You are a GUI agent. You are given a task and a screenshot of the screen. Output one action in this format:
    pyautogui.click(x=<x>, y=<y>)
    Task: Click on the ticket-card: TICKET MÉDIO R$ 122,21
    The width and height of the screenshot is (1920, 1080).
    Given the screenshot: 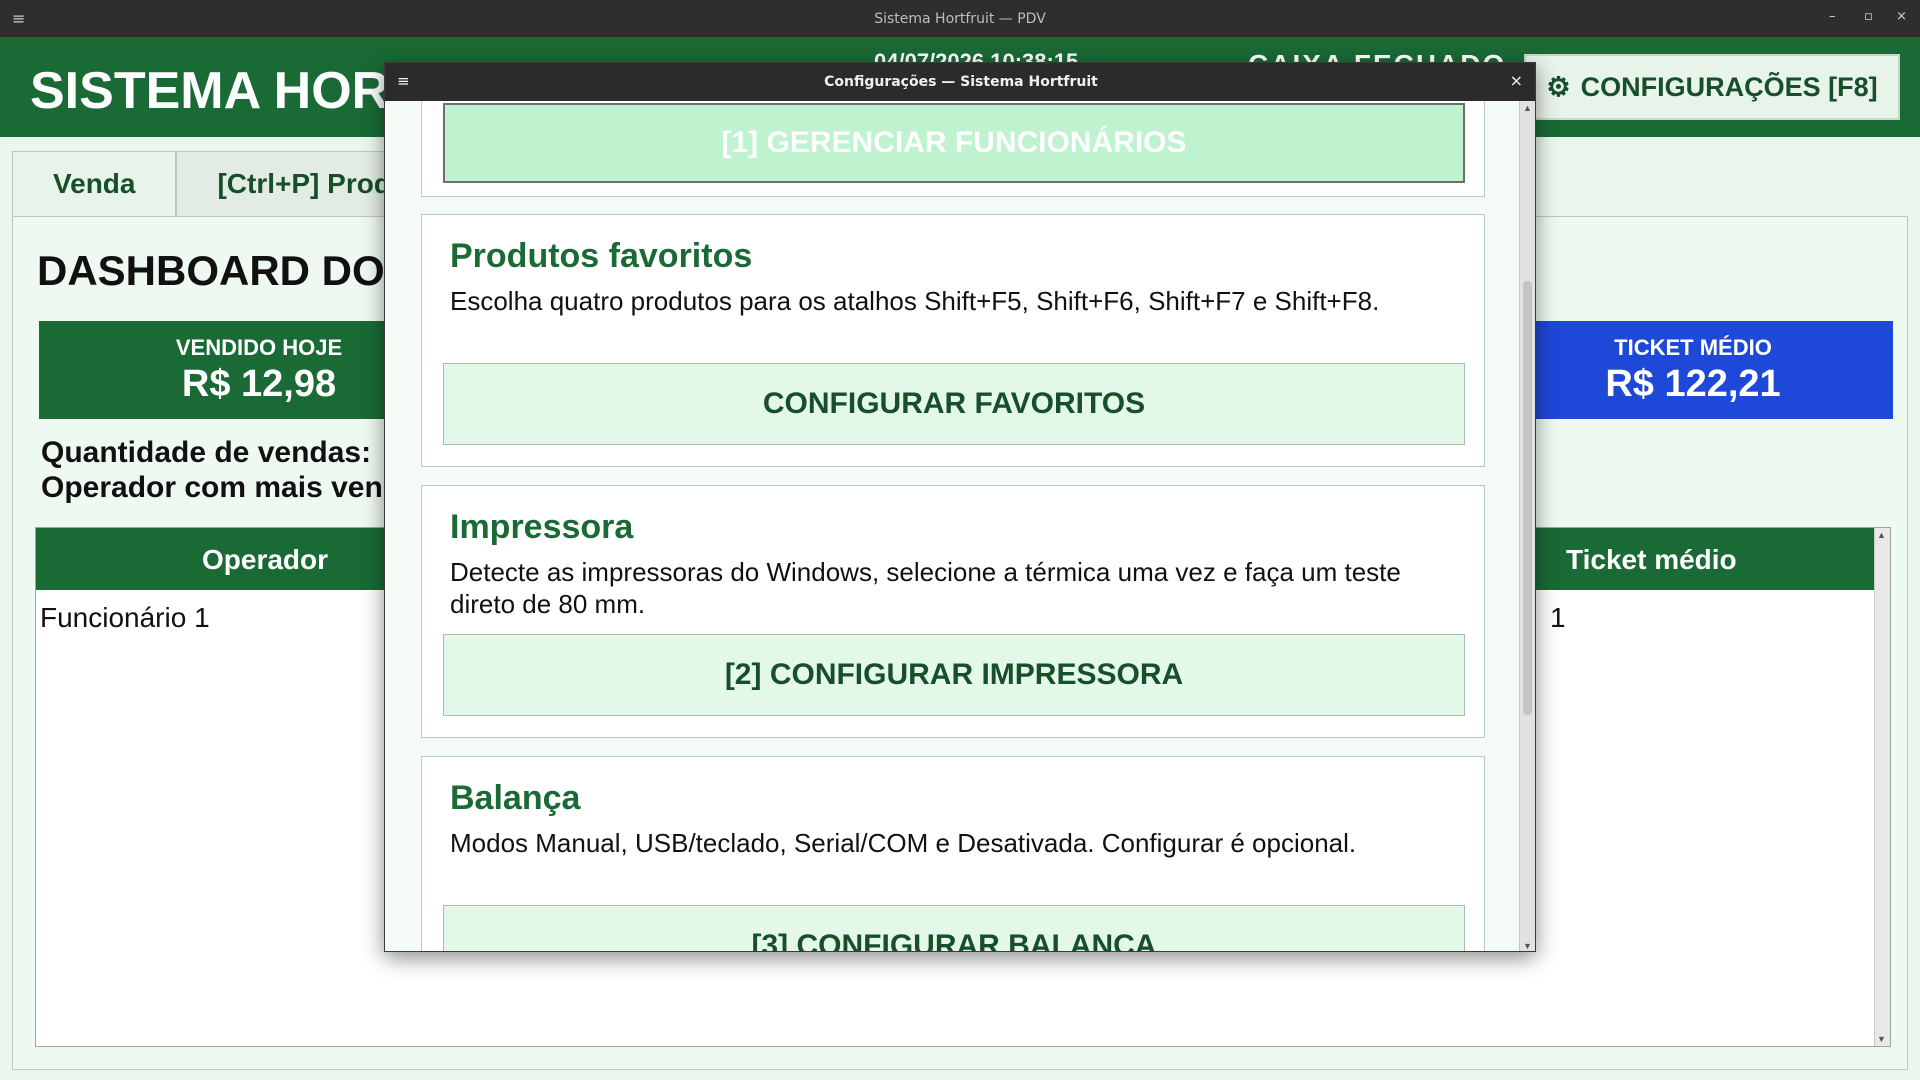 What is the action you would take?
    pyautogui.click(x=1693, y=370)
    